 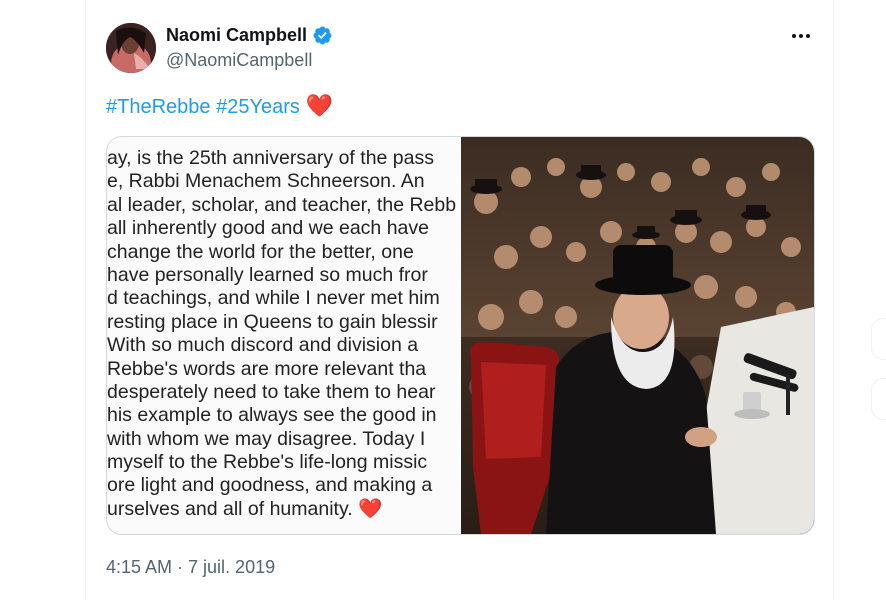 I want to click on statement-line: e, Rabbi Menachem Schneerson. An, so click(x=266, y=181).